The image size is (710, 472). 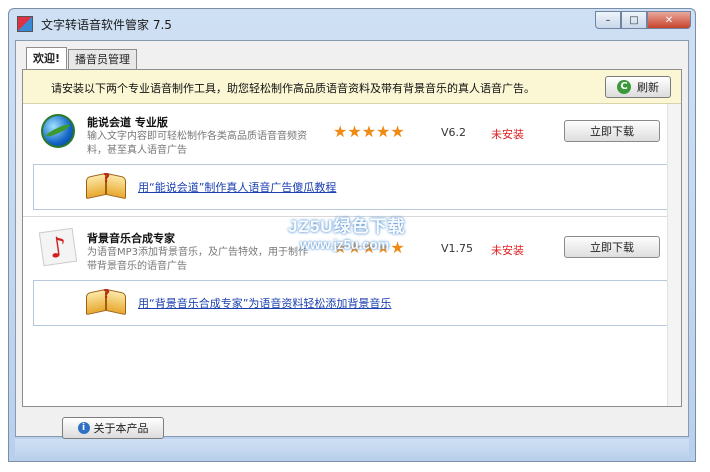 I want to click on refresh-icon: C, so click(x=624, y=87).